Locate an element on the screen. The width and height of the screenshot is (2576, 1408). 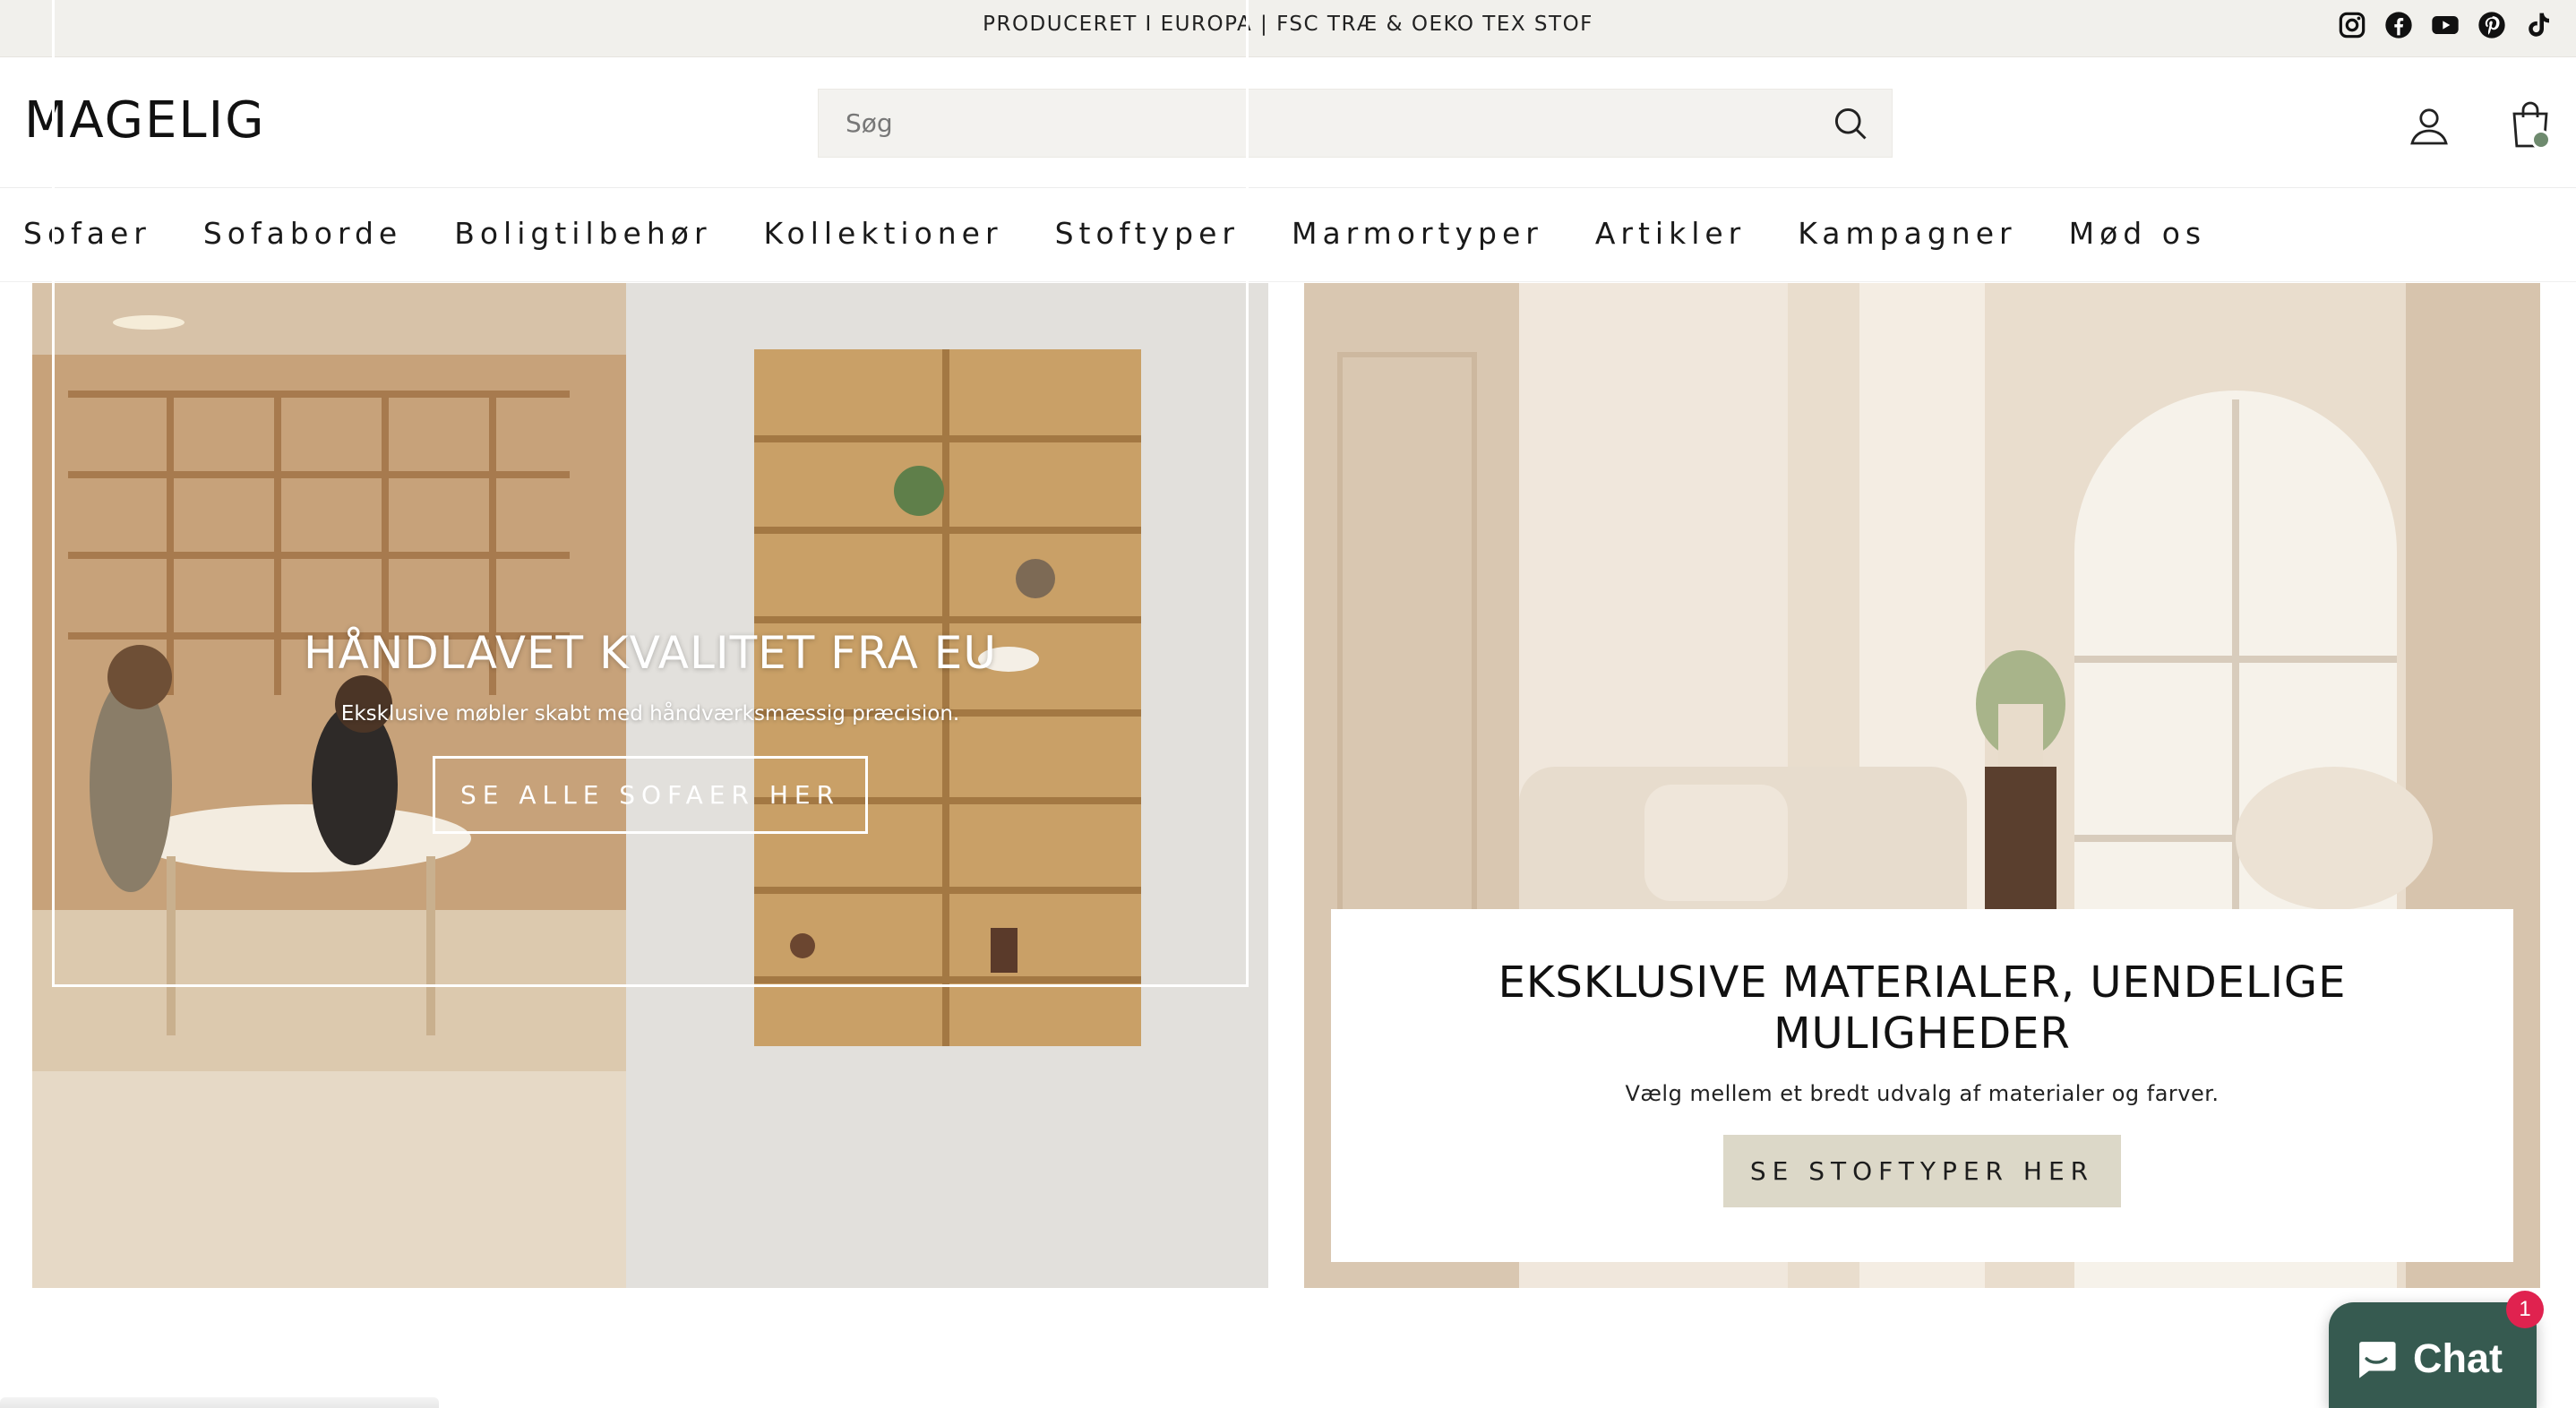
pinterest-icon is located at coordinates (2492, 25).